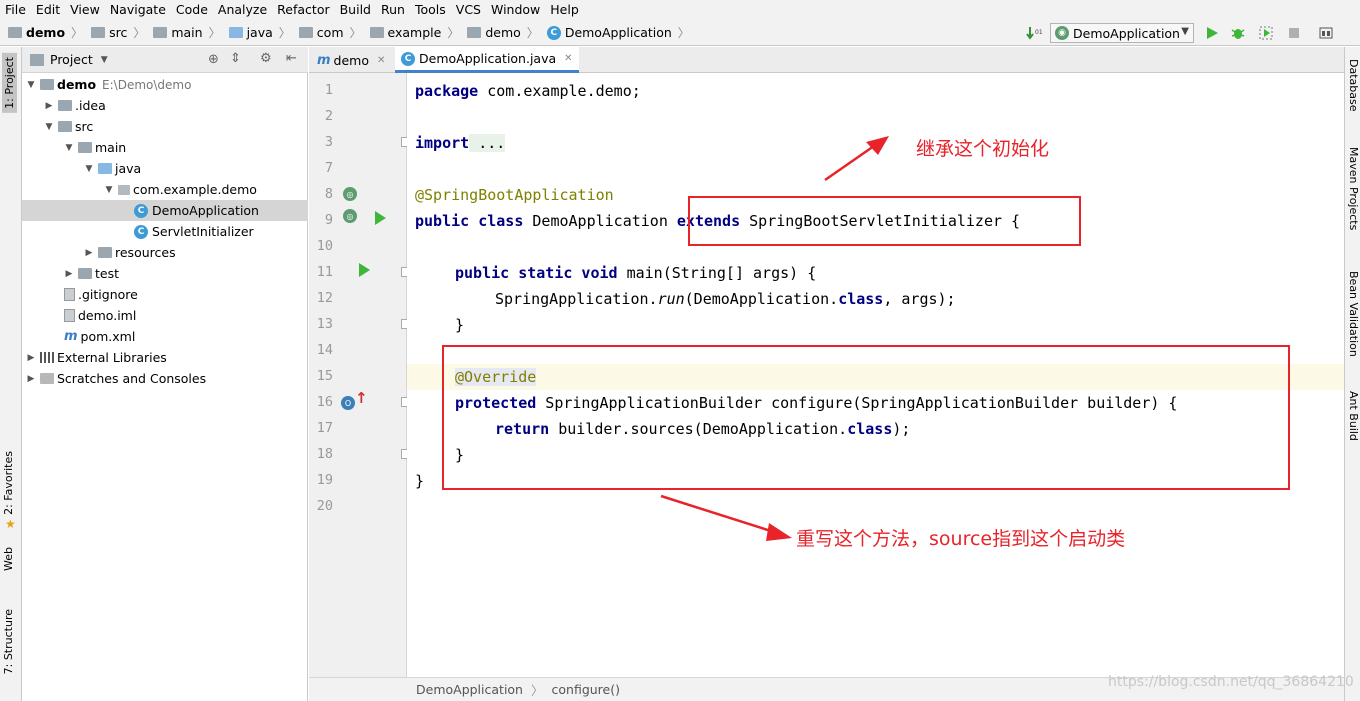 Image resolution: width=1360 pixels, height=701 pixels. What do you see at coordinates (774, 338) in the screenshot?
I see `annotation-arrows` at bounding box center [774, 338].